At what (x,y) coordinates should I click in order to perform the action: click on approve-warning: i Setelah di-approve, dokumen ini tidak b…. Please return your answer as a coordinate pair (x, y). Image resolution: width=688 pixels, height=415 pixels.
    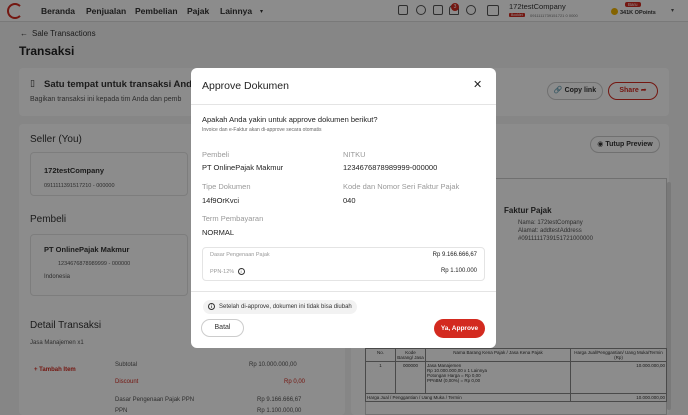
    Looking at the image, I should click on (280, 307).